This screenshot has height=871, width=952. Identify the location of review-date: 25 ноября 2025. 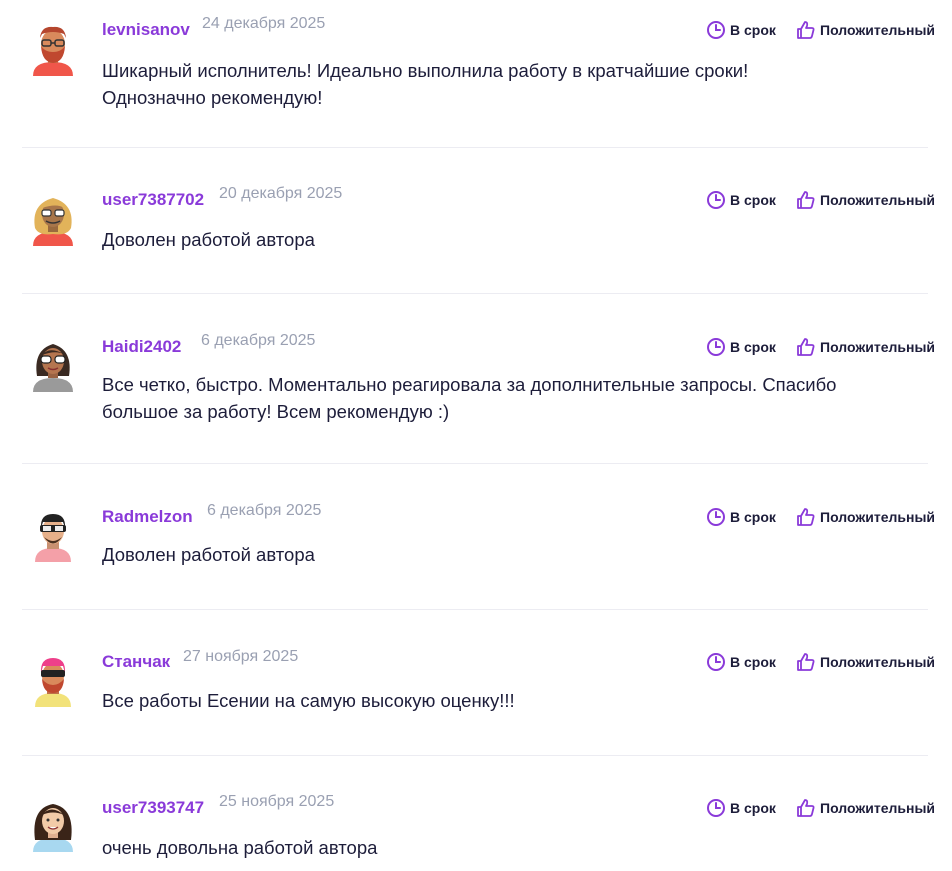
(277, 801).